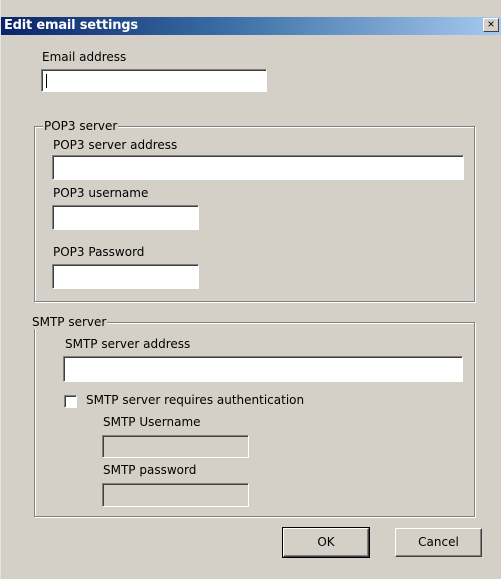  What do you see at coordinates (251, 26) in the screenshot?
I see `title-bar: Edit email settings ×` at bounding box center [251, 26].